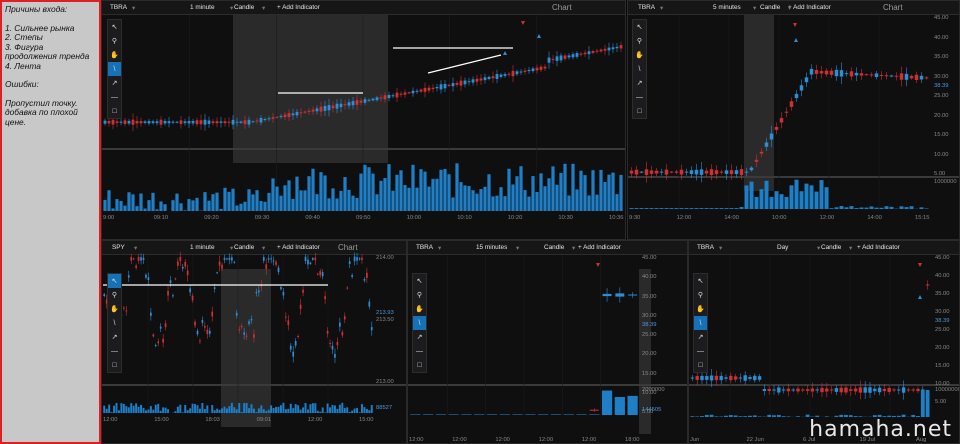 The image size is (960, 444). What do you see at coordinates (941, 135) in the screenshot?
I see `price-tick: 15.00` at bounding box center [941, 135].